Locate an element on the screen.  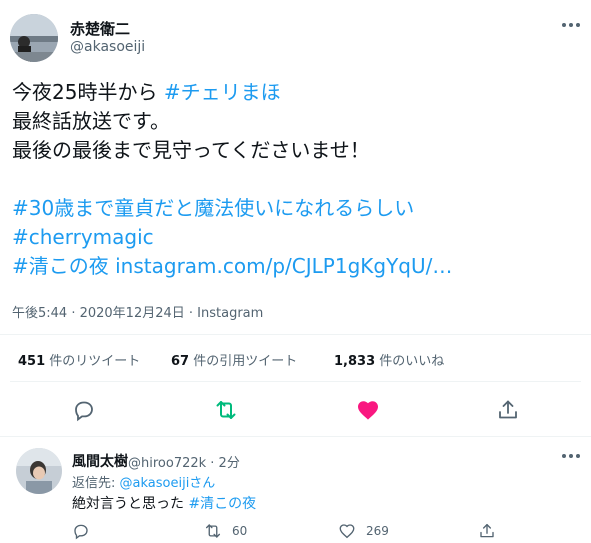
retweet-button: 60 is located at coordinates (225, 531).